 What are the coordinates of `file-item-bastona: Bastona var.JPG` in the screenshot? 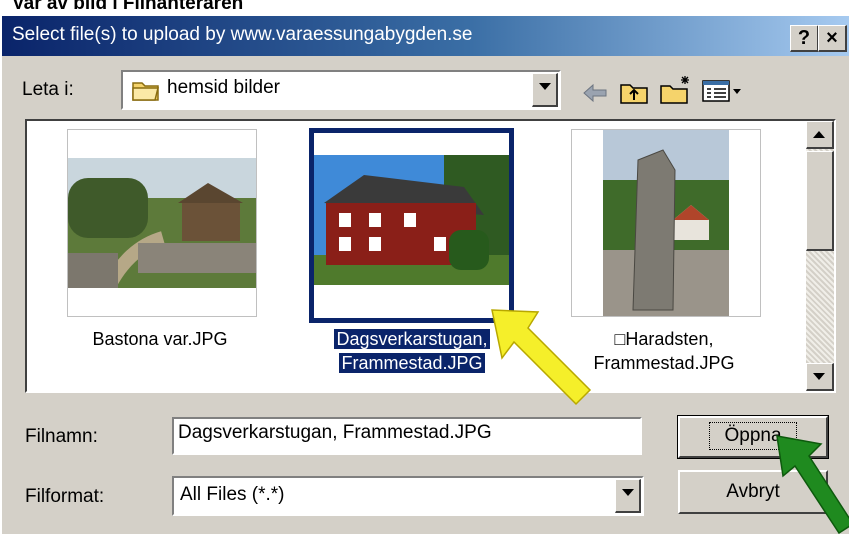 It's located at (160, 259).